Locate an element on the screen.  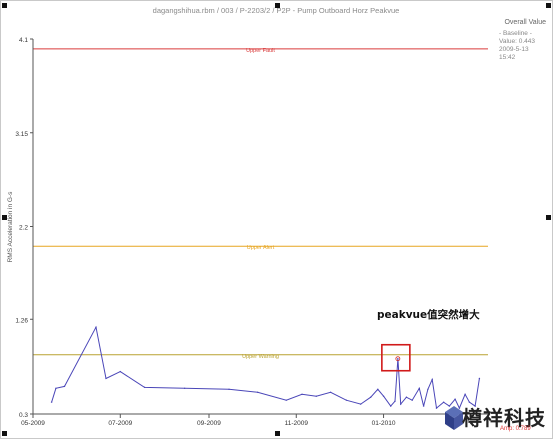
x-axis-ticks: 05-2009 07-2009 09-2009 11-2009 01-2010 is located at coordinates (208, 420).